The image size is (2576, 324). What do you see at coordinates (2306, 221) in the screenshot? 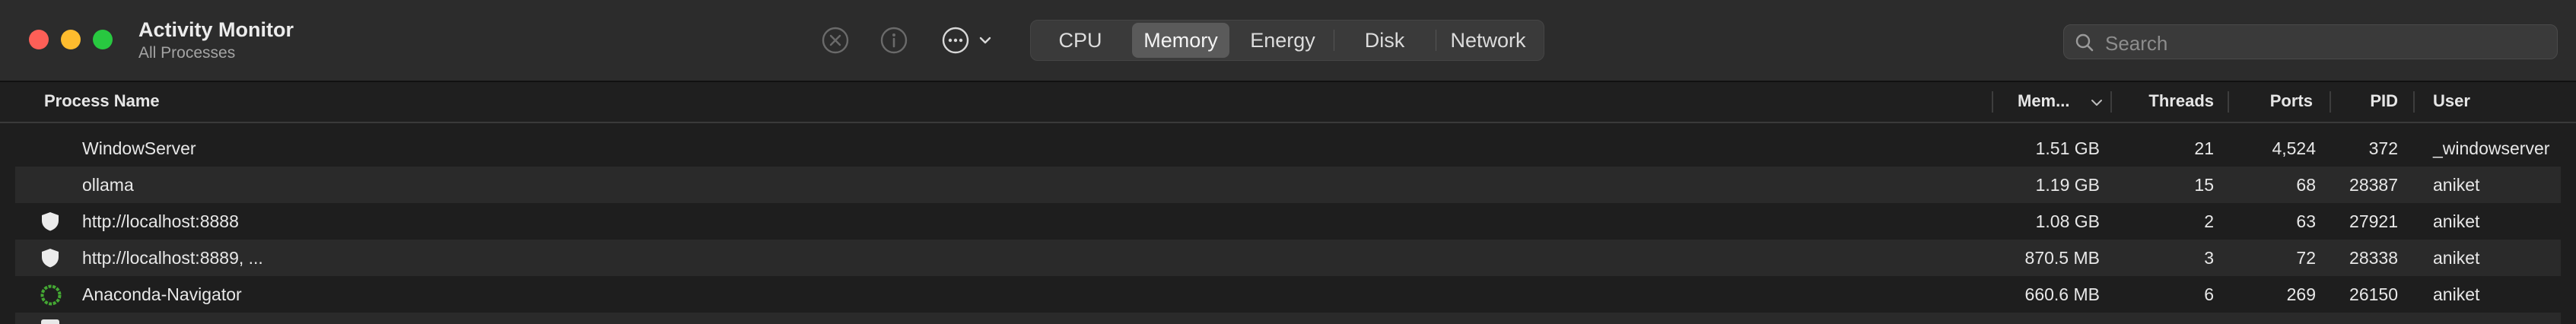
I see `ports-value: 63` at bounding box center [2306, 221].